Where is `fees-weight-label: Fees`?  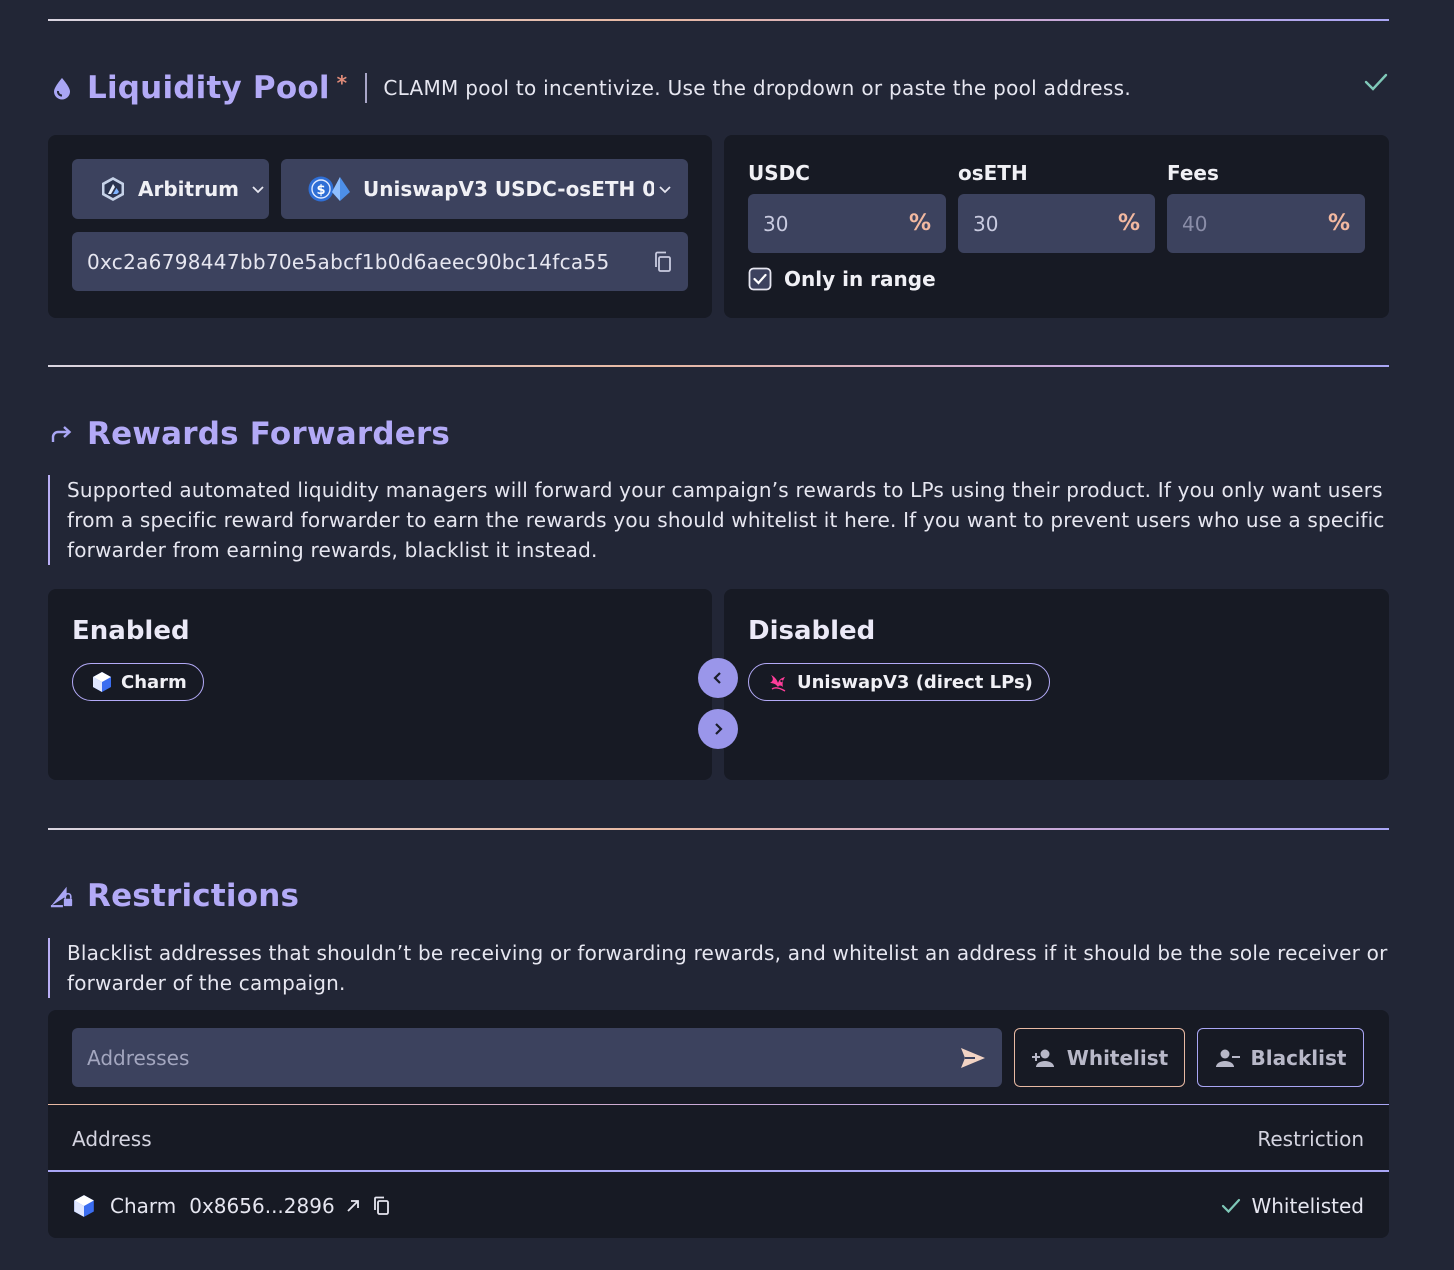
fees-weight-label: Fees is located at coordinates (1193, 173).